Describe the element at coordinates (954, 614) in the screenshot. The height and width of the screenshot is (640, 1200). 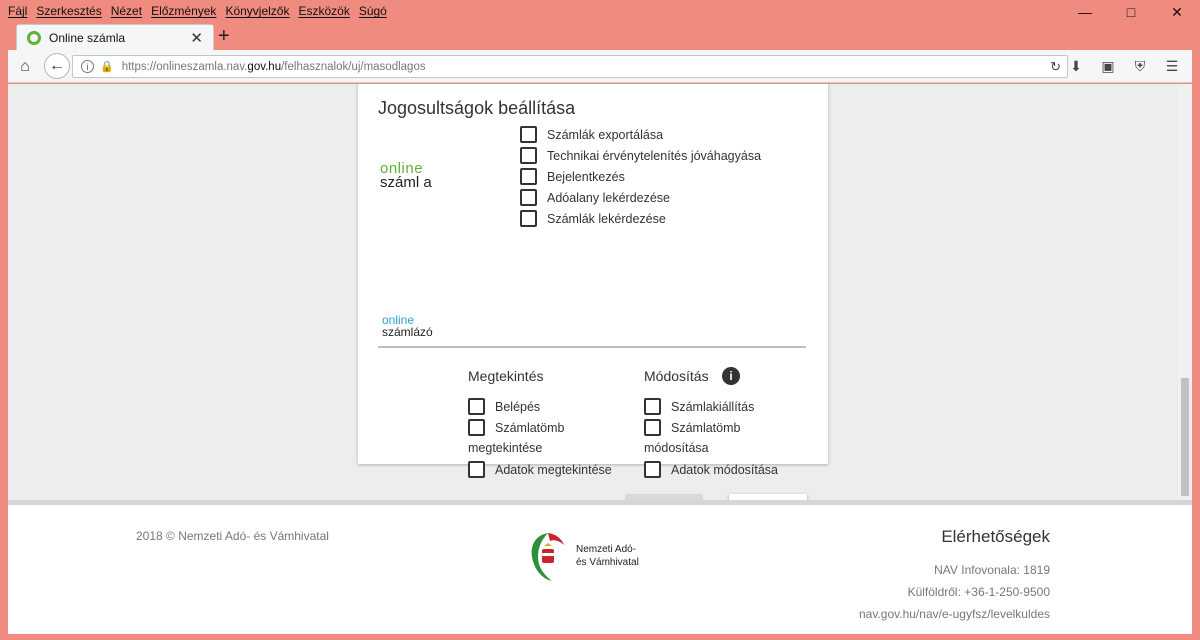
I see `contact-link: nav.gov.hu/nav/e-ugyfsz/levelkuldes` at that location.